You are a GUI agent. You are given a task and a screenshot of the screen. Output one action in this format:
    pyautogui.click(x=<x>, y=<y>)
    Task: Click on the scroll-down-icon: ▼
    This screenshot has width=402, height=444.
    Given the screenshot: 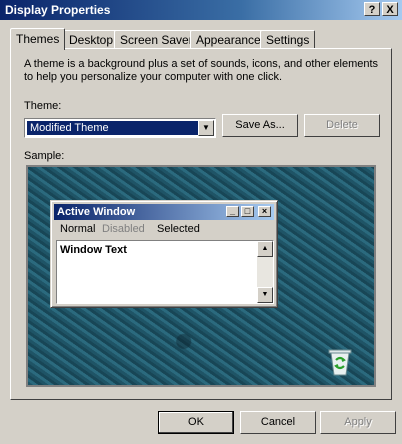 What is the action you would take?
    pyautogui.click(x=265, y=295)
    